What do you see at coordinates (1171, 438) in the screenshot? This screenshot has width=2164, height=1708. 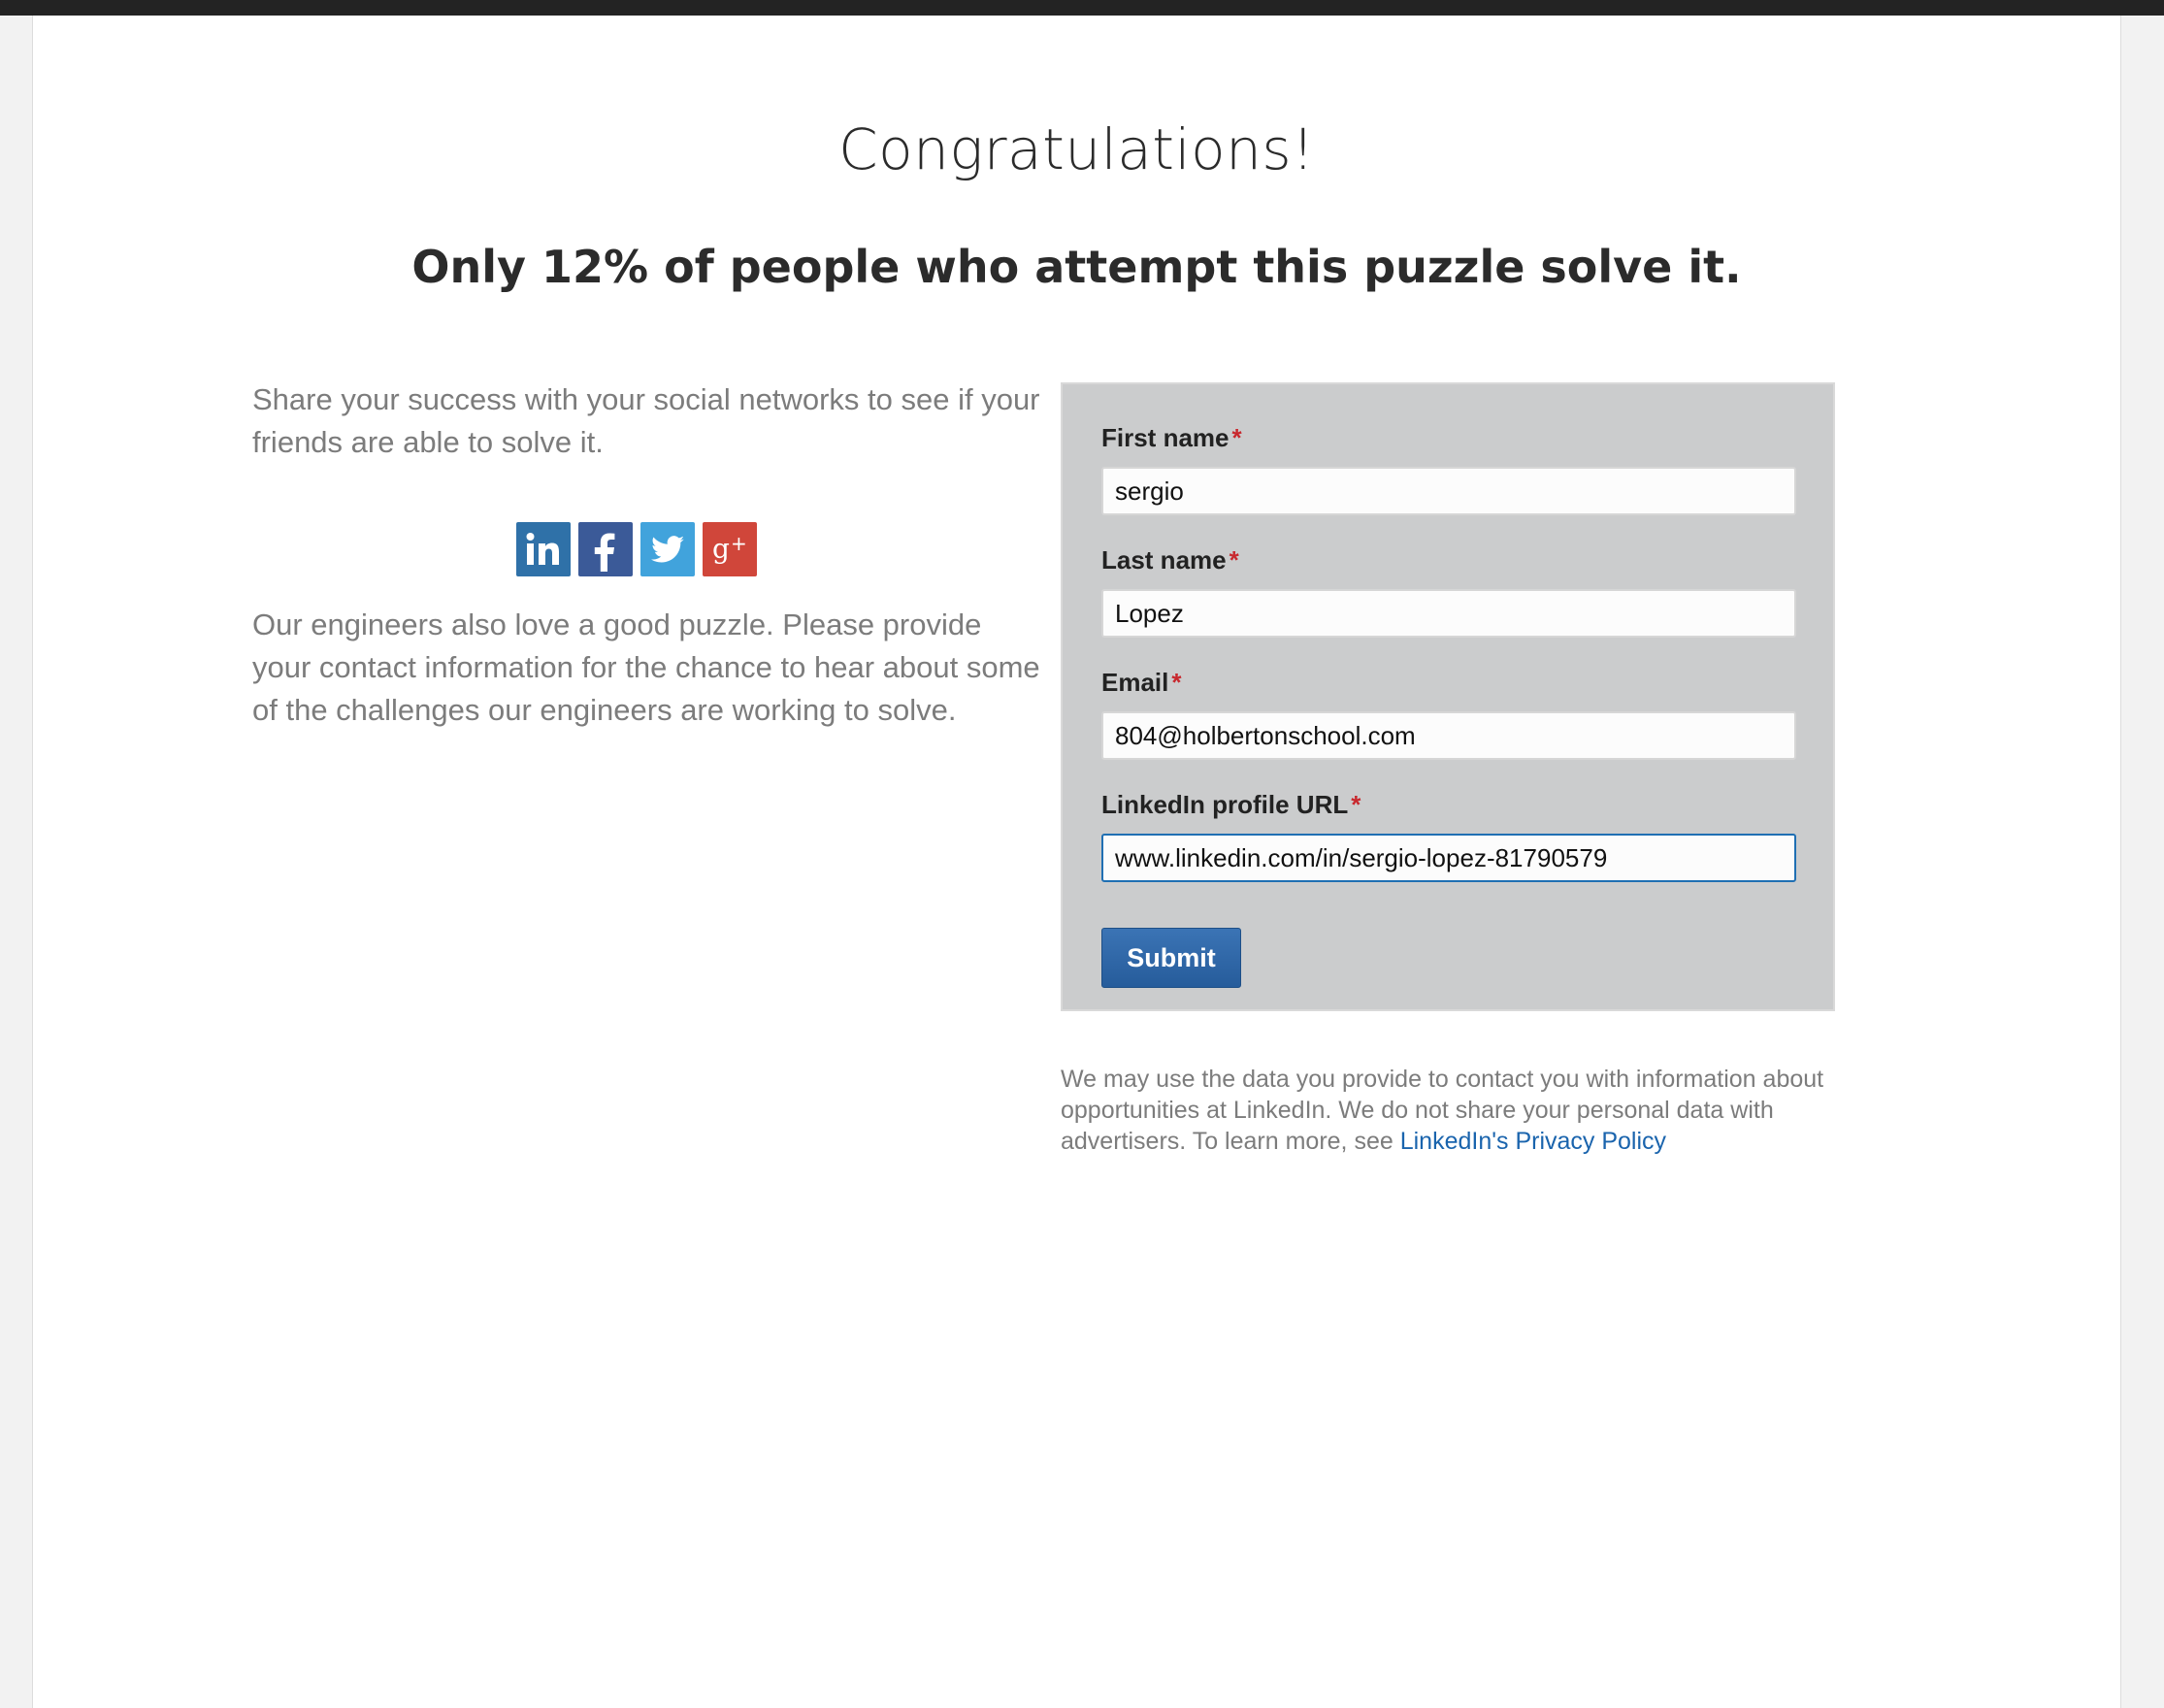 I see `first-name-label: First name *` at bounding box center [1171, 438].